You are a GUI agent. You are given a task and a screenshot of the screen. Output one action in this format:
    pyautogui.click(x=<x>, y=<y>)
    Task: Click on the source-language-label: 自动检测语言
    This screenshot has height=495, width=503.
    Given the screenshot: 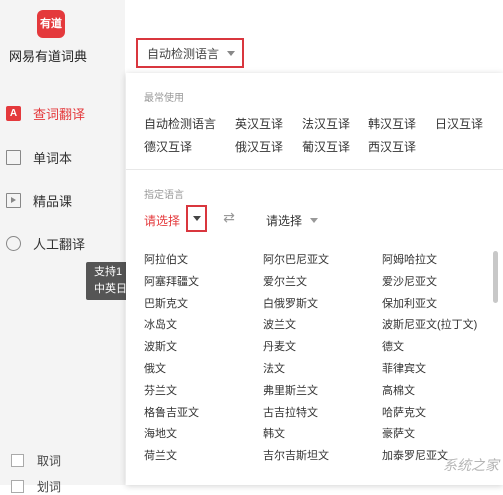 What is the action you would take?
    pyautogui.click(x=183, y=53)
    